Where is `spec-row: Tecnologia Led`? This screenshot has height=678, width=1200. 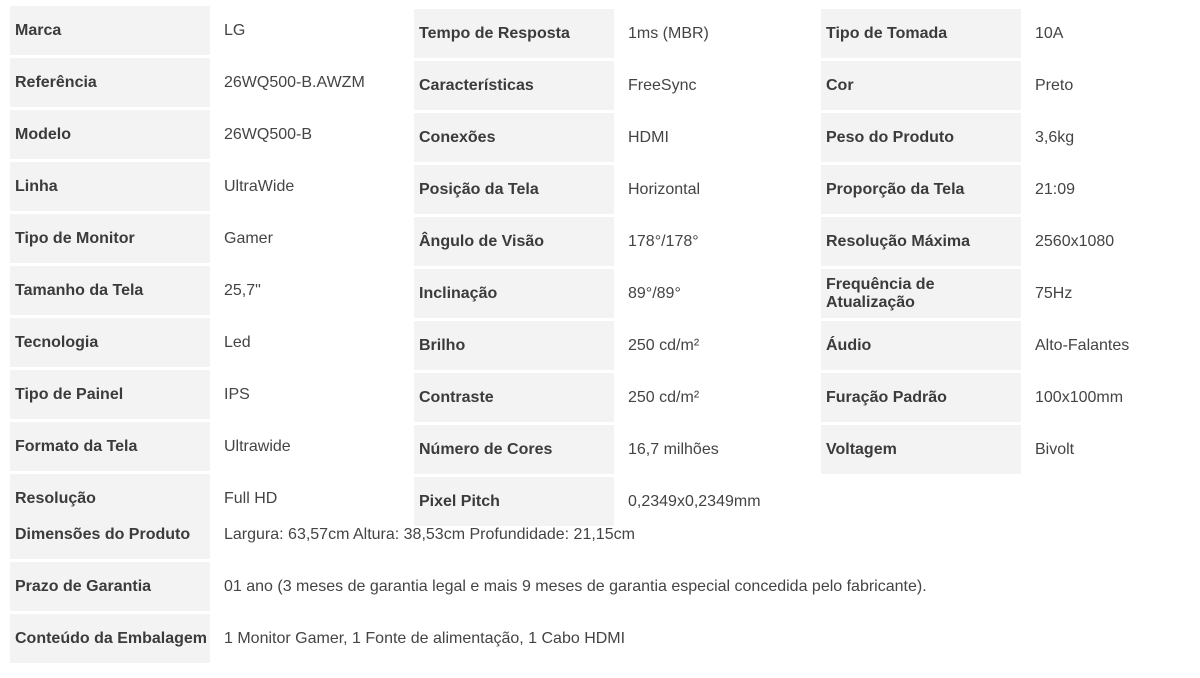
spec-row: Tecnologia Led is located at coordinates (205, 342).